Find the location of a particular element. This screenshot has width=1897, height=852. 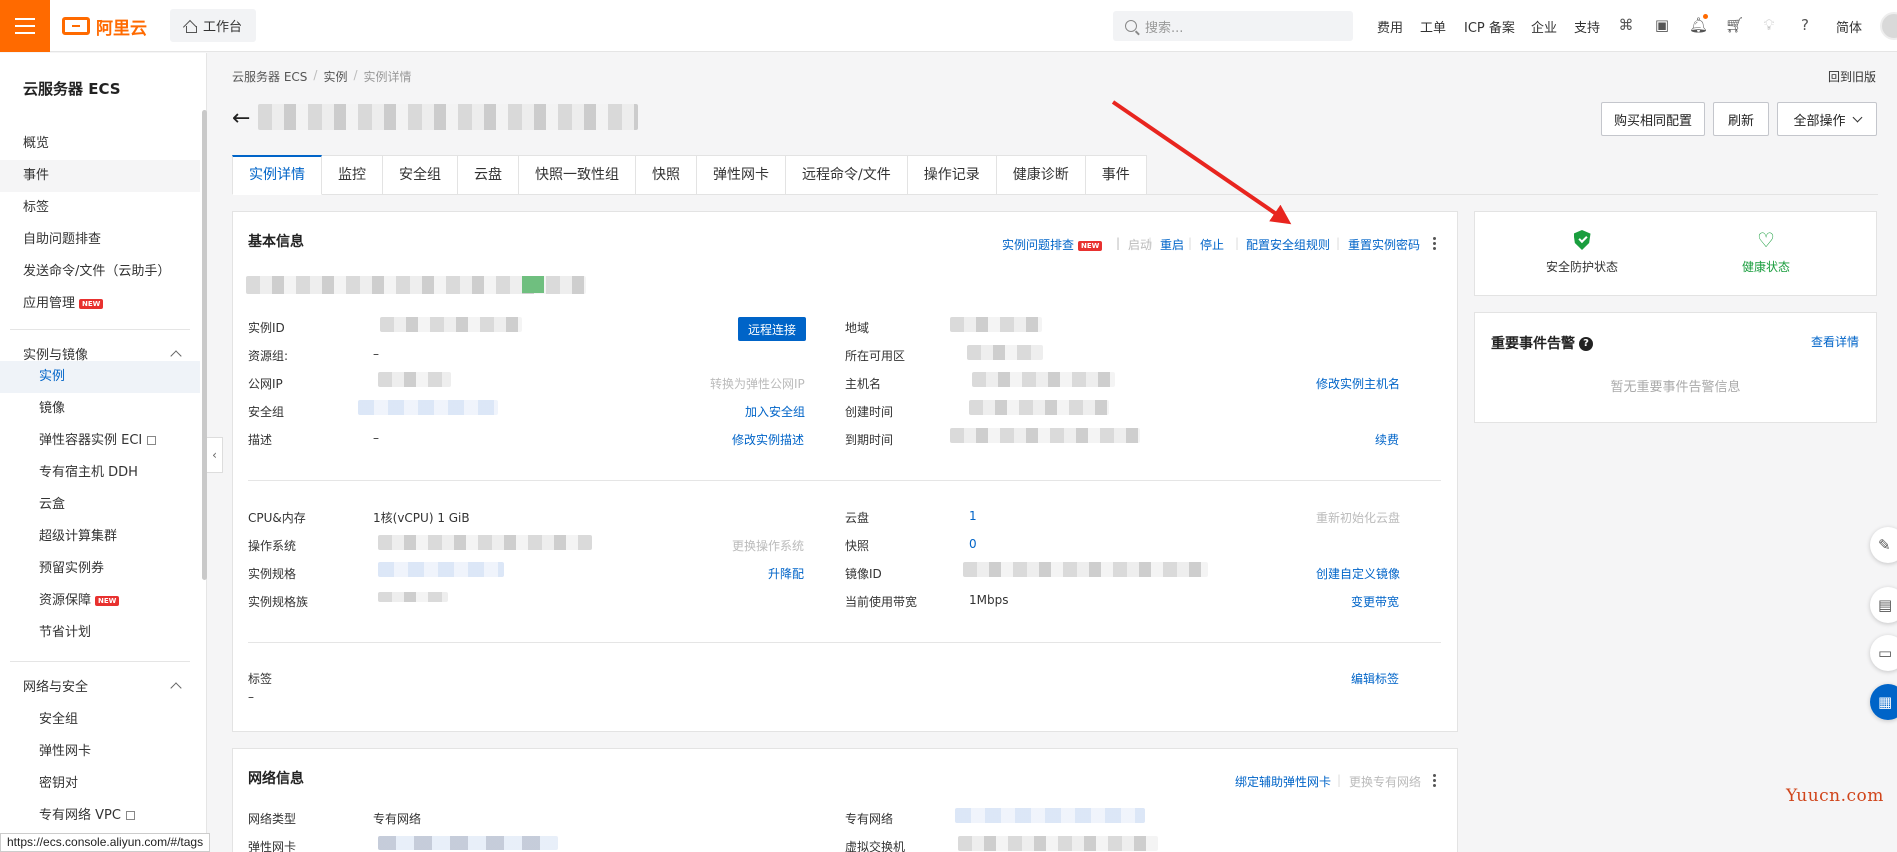

sidebar-item-key-pairs: 密钥对 is located at coordinates (100, 784).